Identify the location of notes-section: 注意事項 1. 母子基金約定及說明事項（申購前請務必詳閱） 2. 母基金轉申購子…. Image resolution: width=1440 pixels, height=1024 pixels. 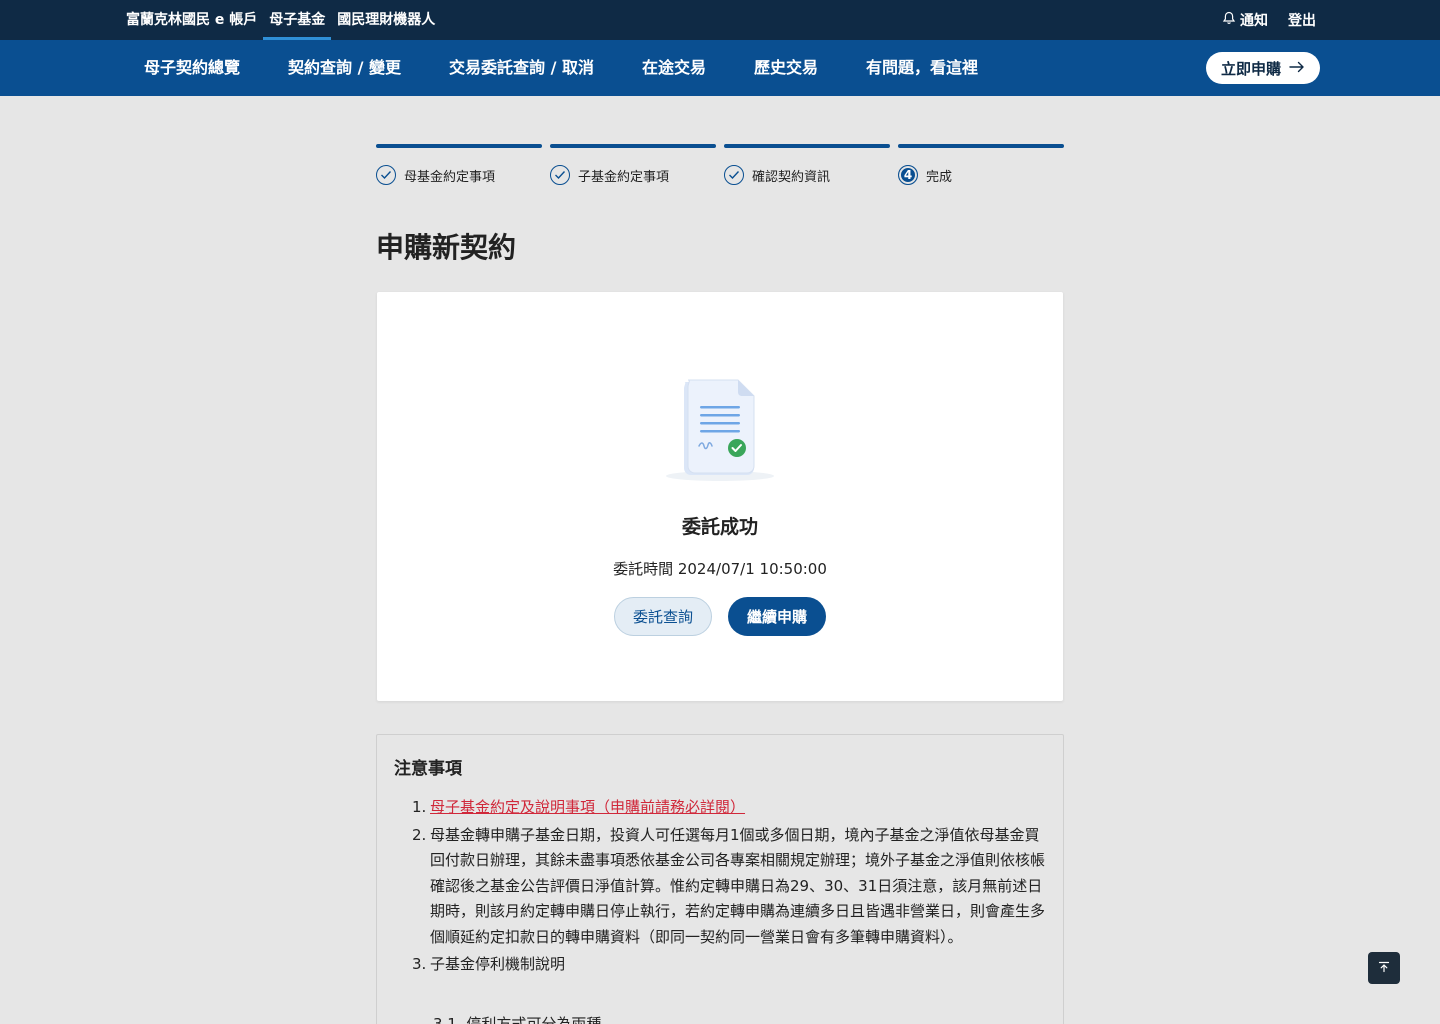
(720, 879).